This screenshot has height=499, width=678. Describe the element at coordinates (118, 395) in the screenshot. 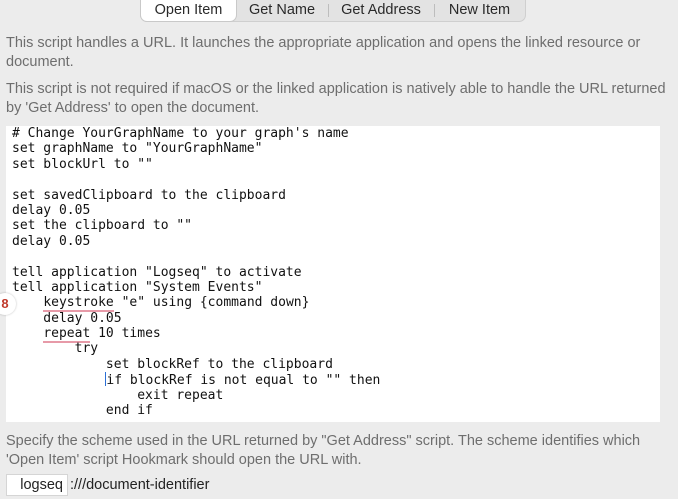

I see `code-line: exit repeat` at that location.